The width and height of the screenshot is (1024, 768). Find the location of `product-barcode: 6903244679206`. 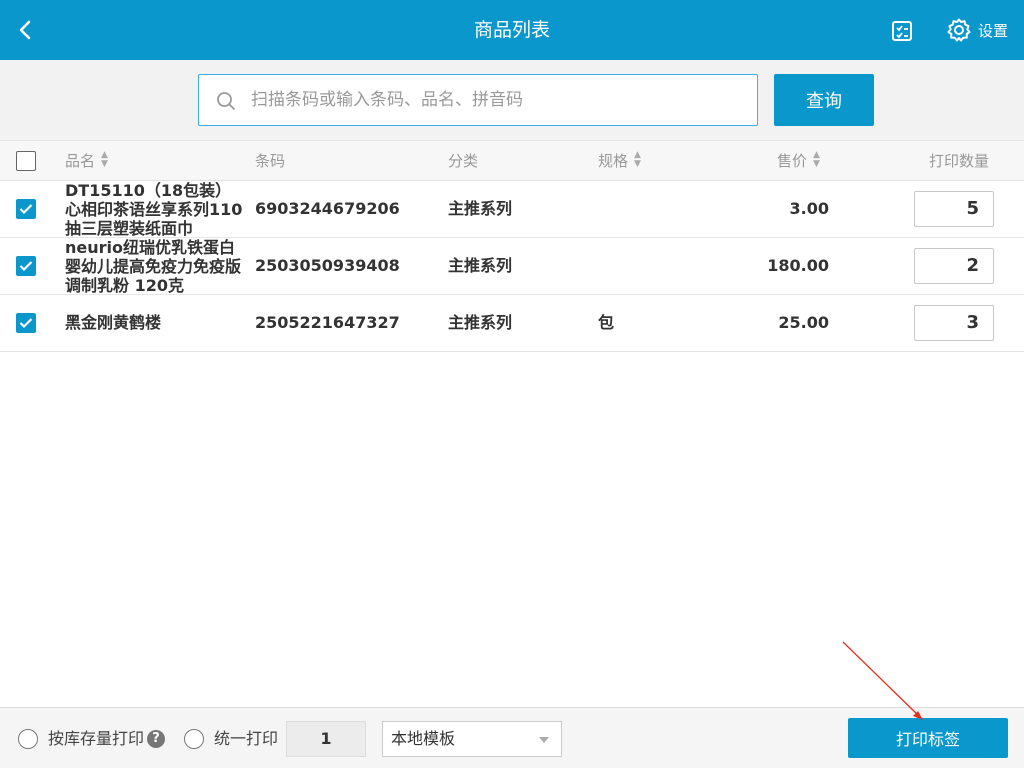

product-barcode: 6903244679206 is located at coordinates (327, 208).